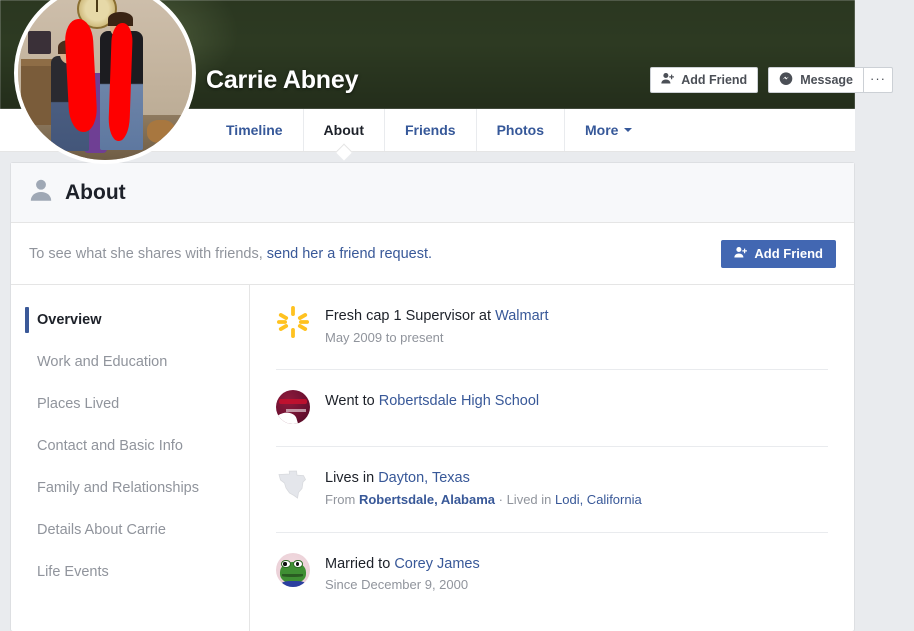 The height and width of the screenshot is (631, 914). What do you see at coordinates (598, 499) in the screenshot?
I see `lived-in-link: Lodi, California` at bounding box center [598, 499].